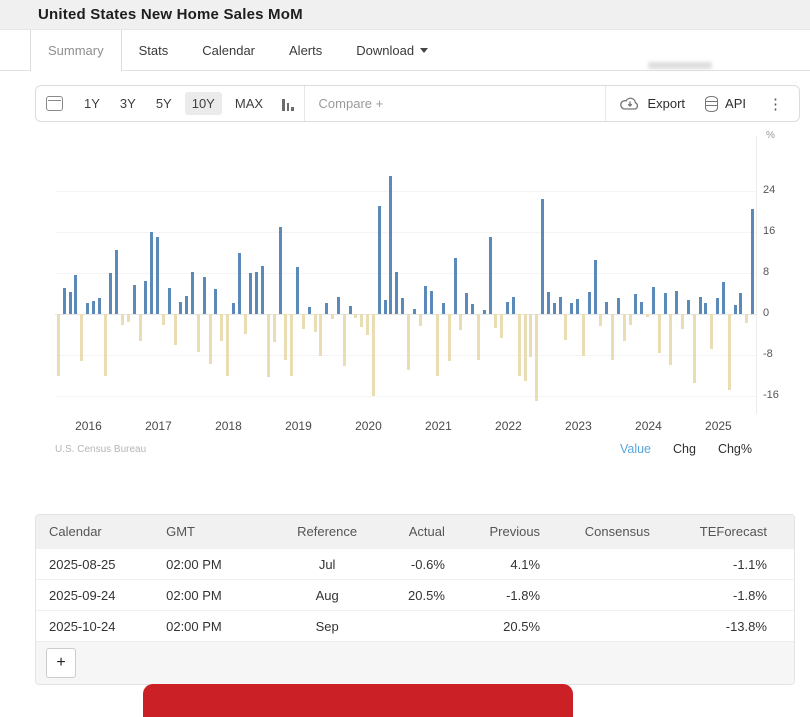  What do you see at coordinates (128, 103) in the screenshot?
I see `range-3y-button: 3Y` at bounding box center [128, 103].